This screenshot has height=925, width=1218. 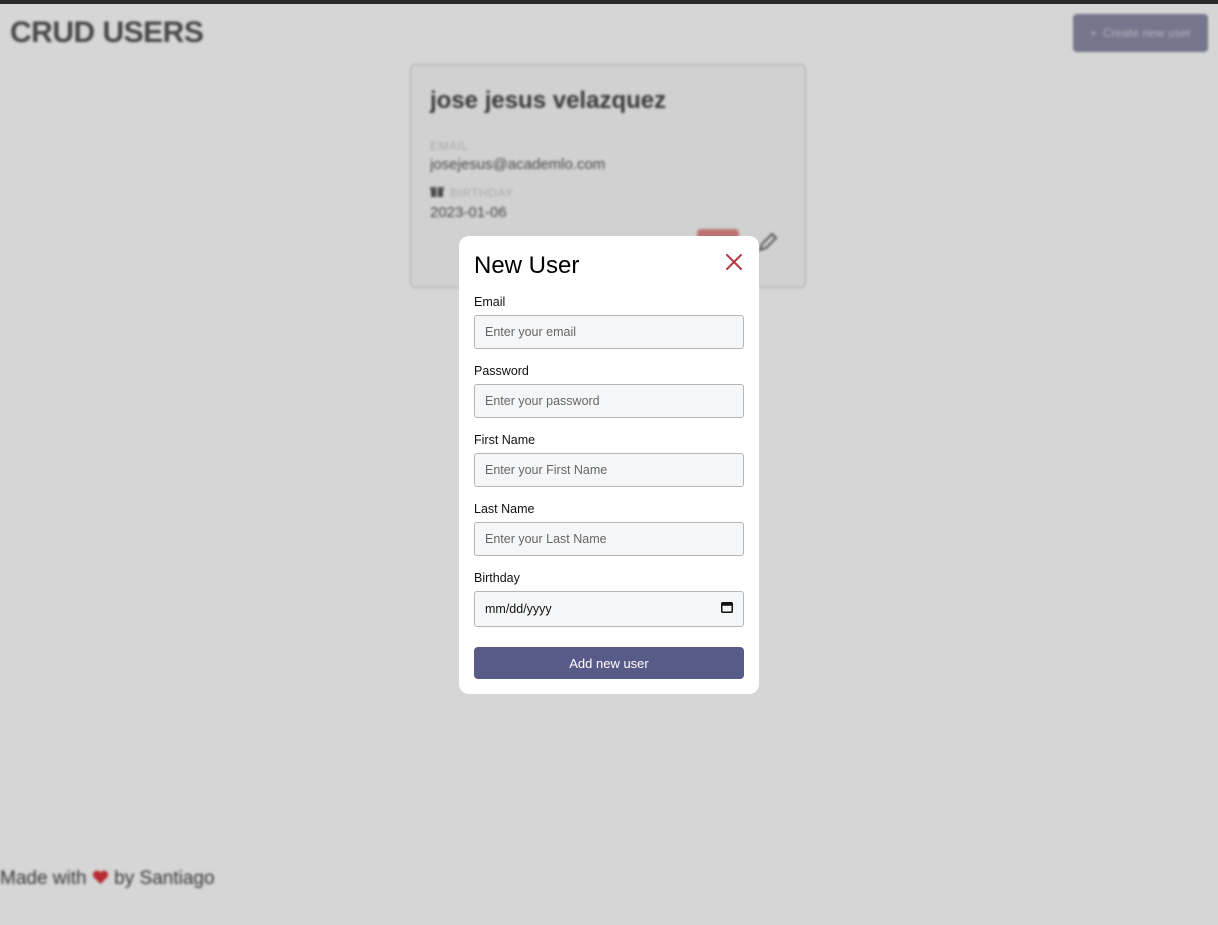 What do you see at coordinates (609, 401) in the screenshot?
I see `password-field` at bounding box center [609, 401].